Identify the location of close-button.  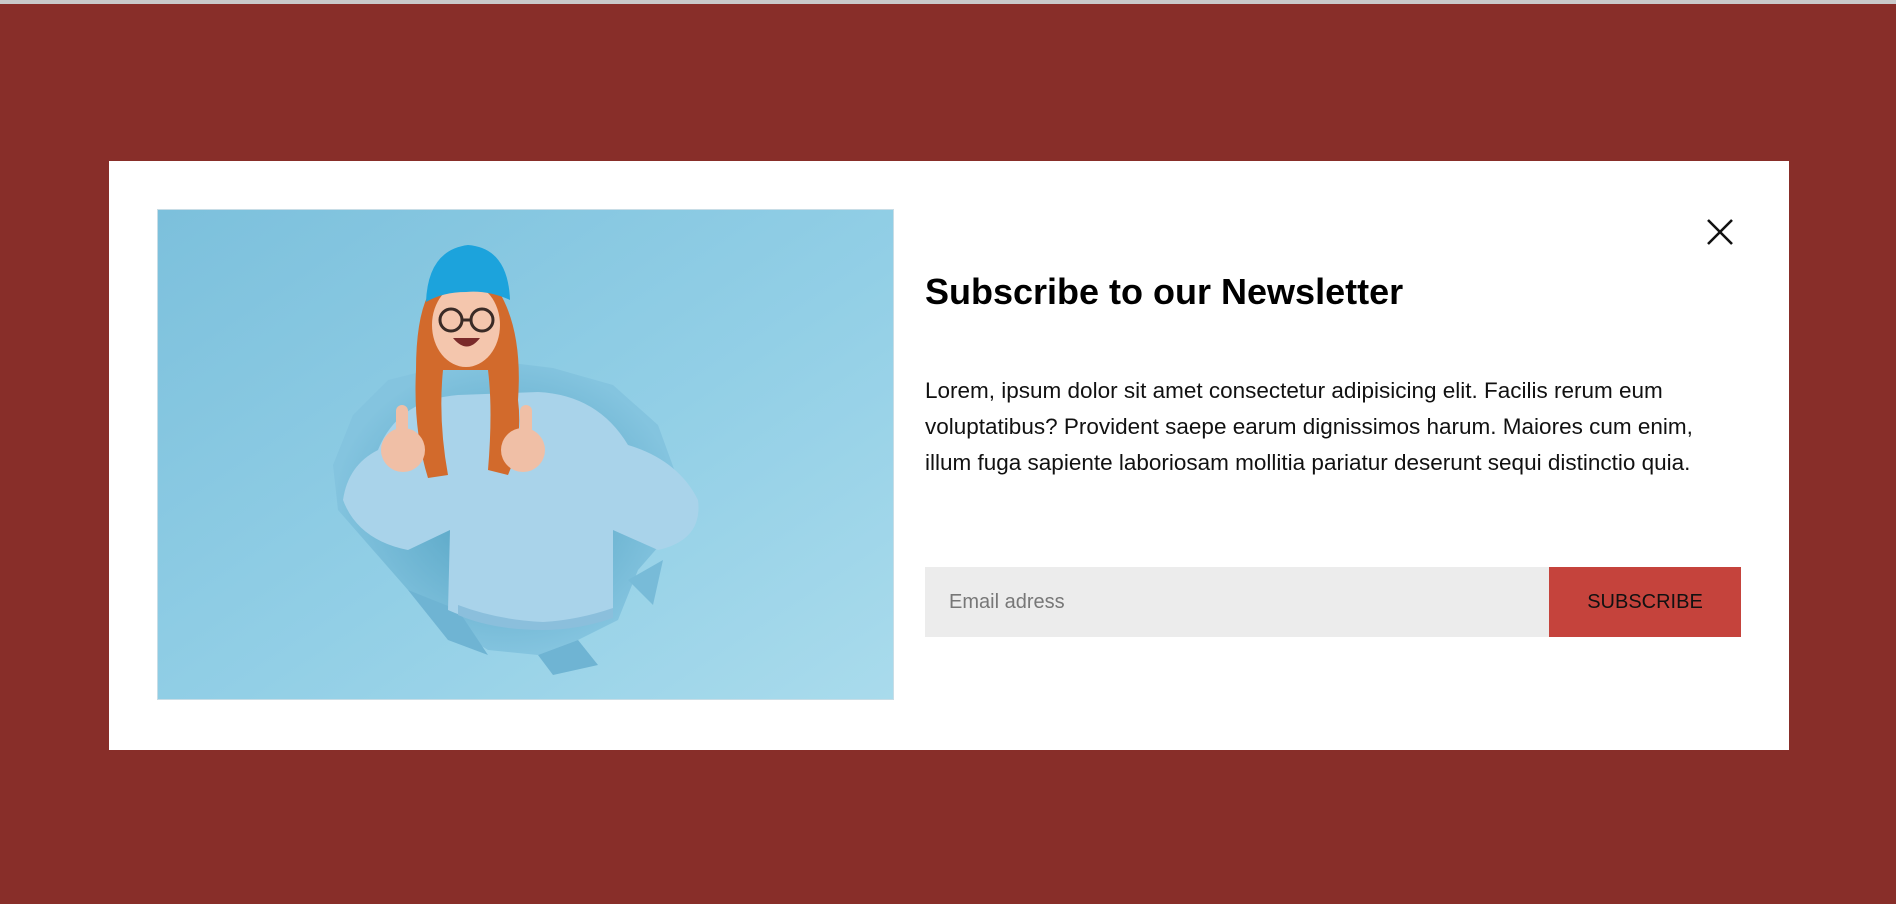
(1720, 232).